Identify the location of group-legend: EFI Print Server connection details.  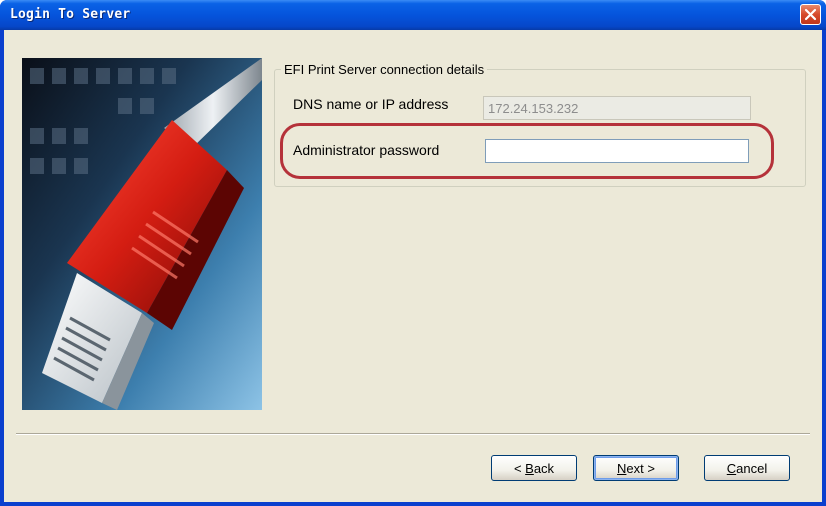
(384, 69).